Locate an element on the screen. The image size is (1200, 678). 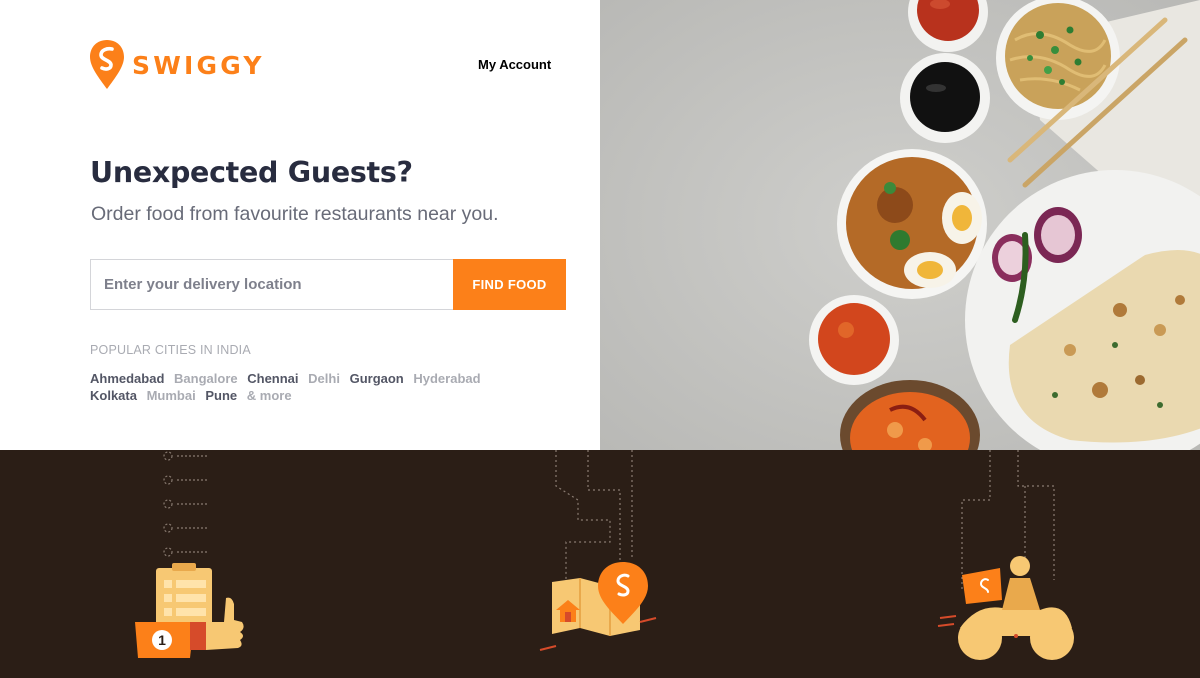
location-search: FIND FOOD is located at coordinates (328, 284).